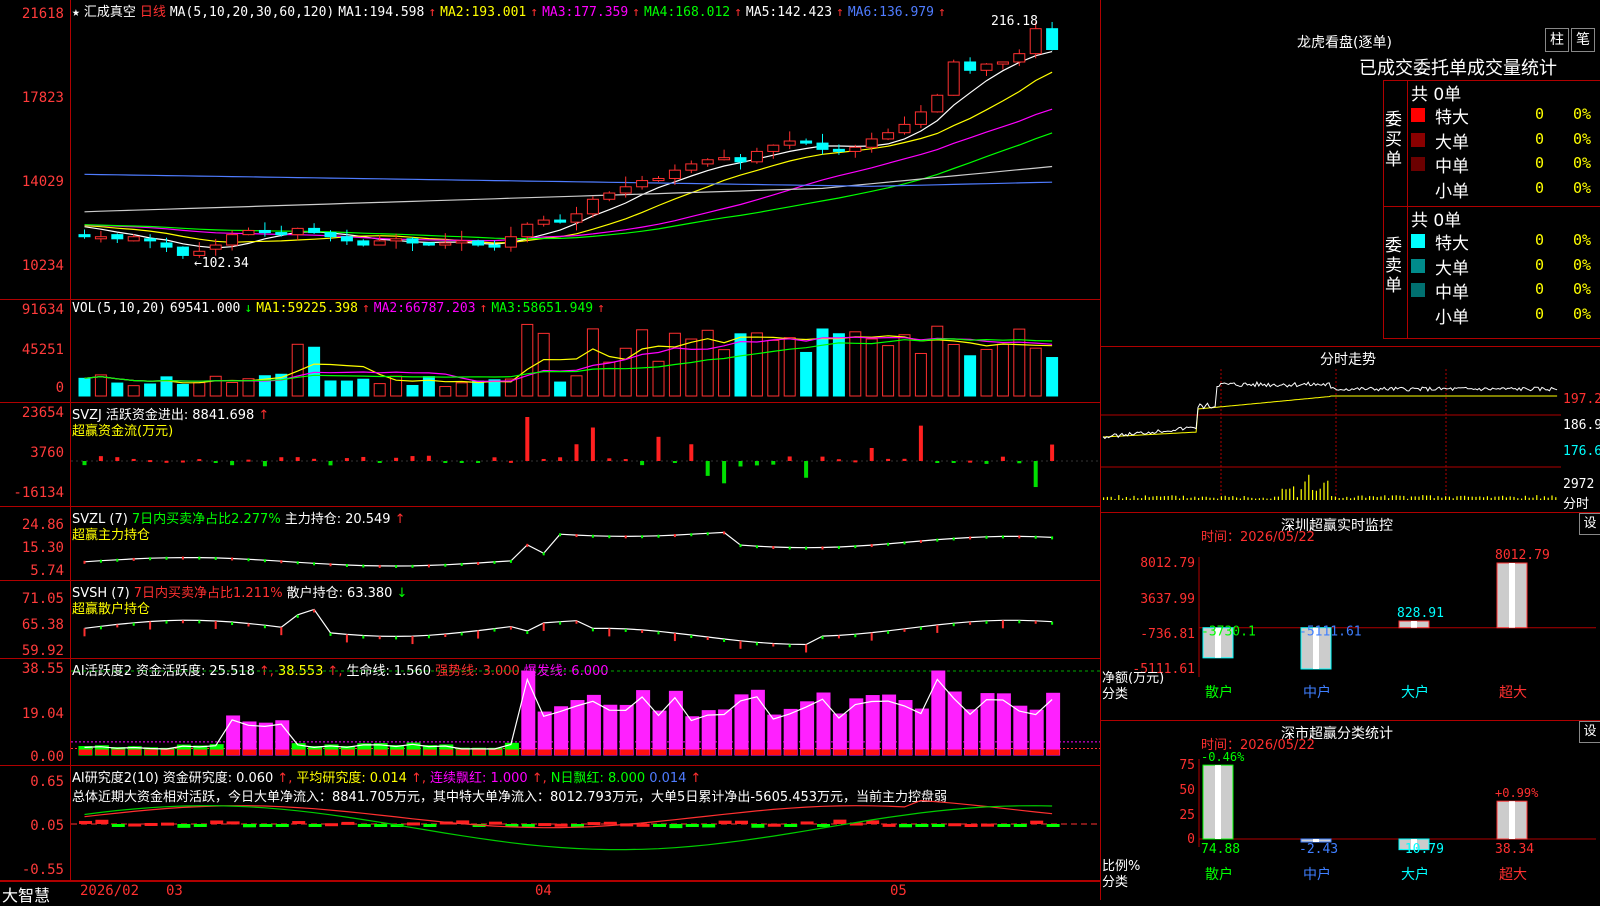  What do you see at coordinates (1513, 875) in the screenshot?
I see `bar-category-label: 超大` at bounding box center [1513, 875].